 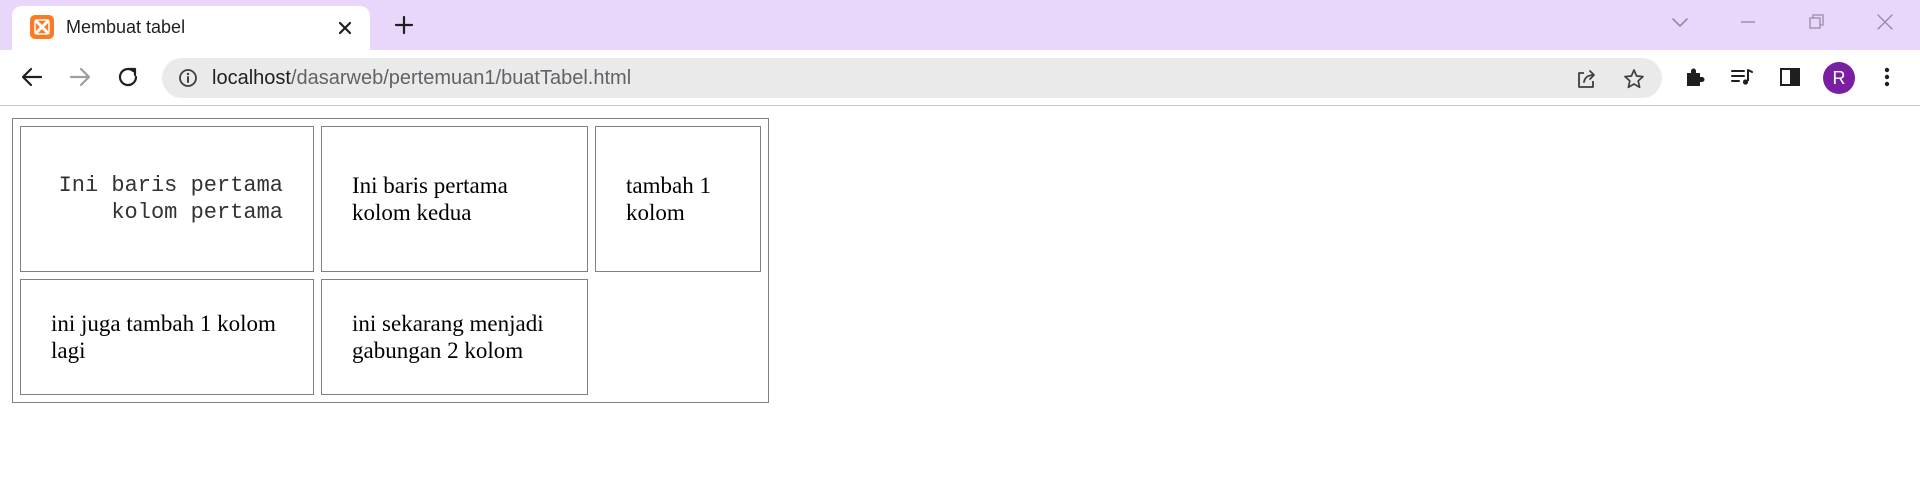 What do you see at coordinates (1839, 78) in the screenshot?
I see `profile-avatar: R` at bounding box center [1839, 78].